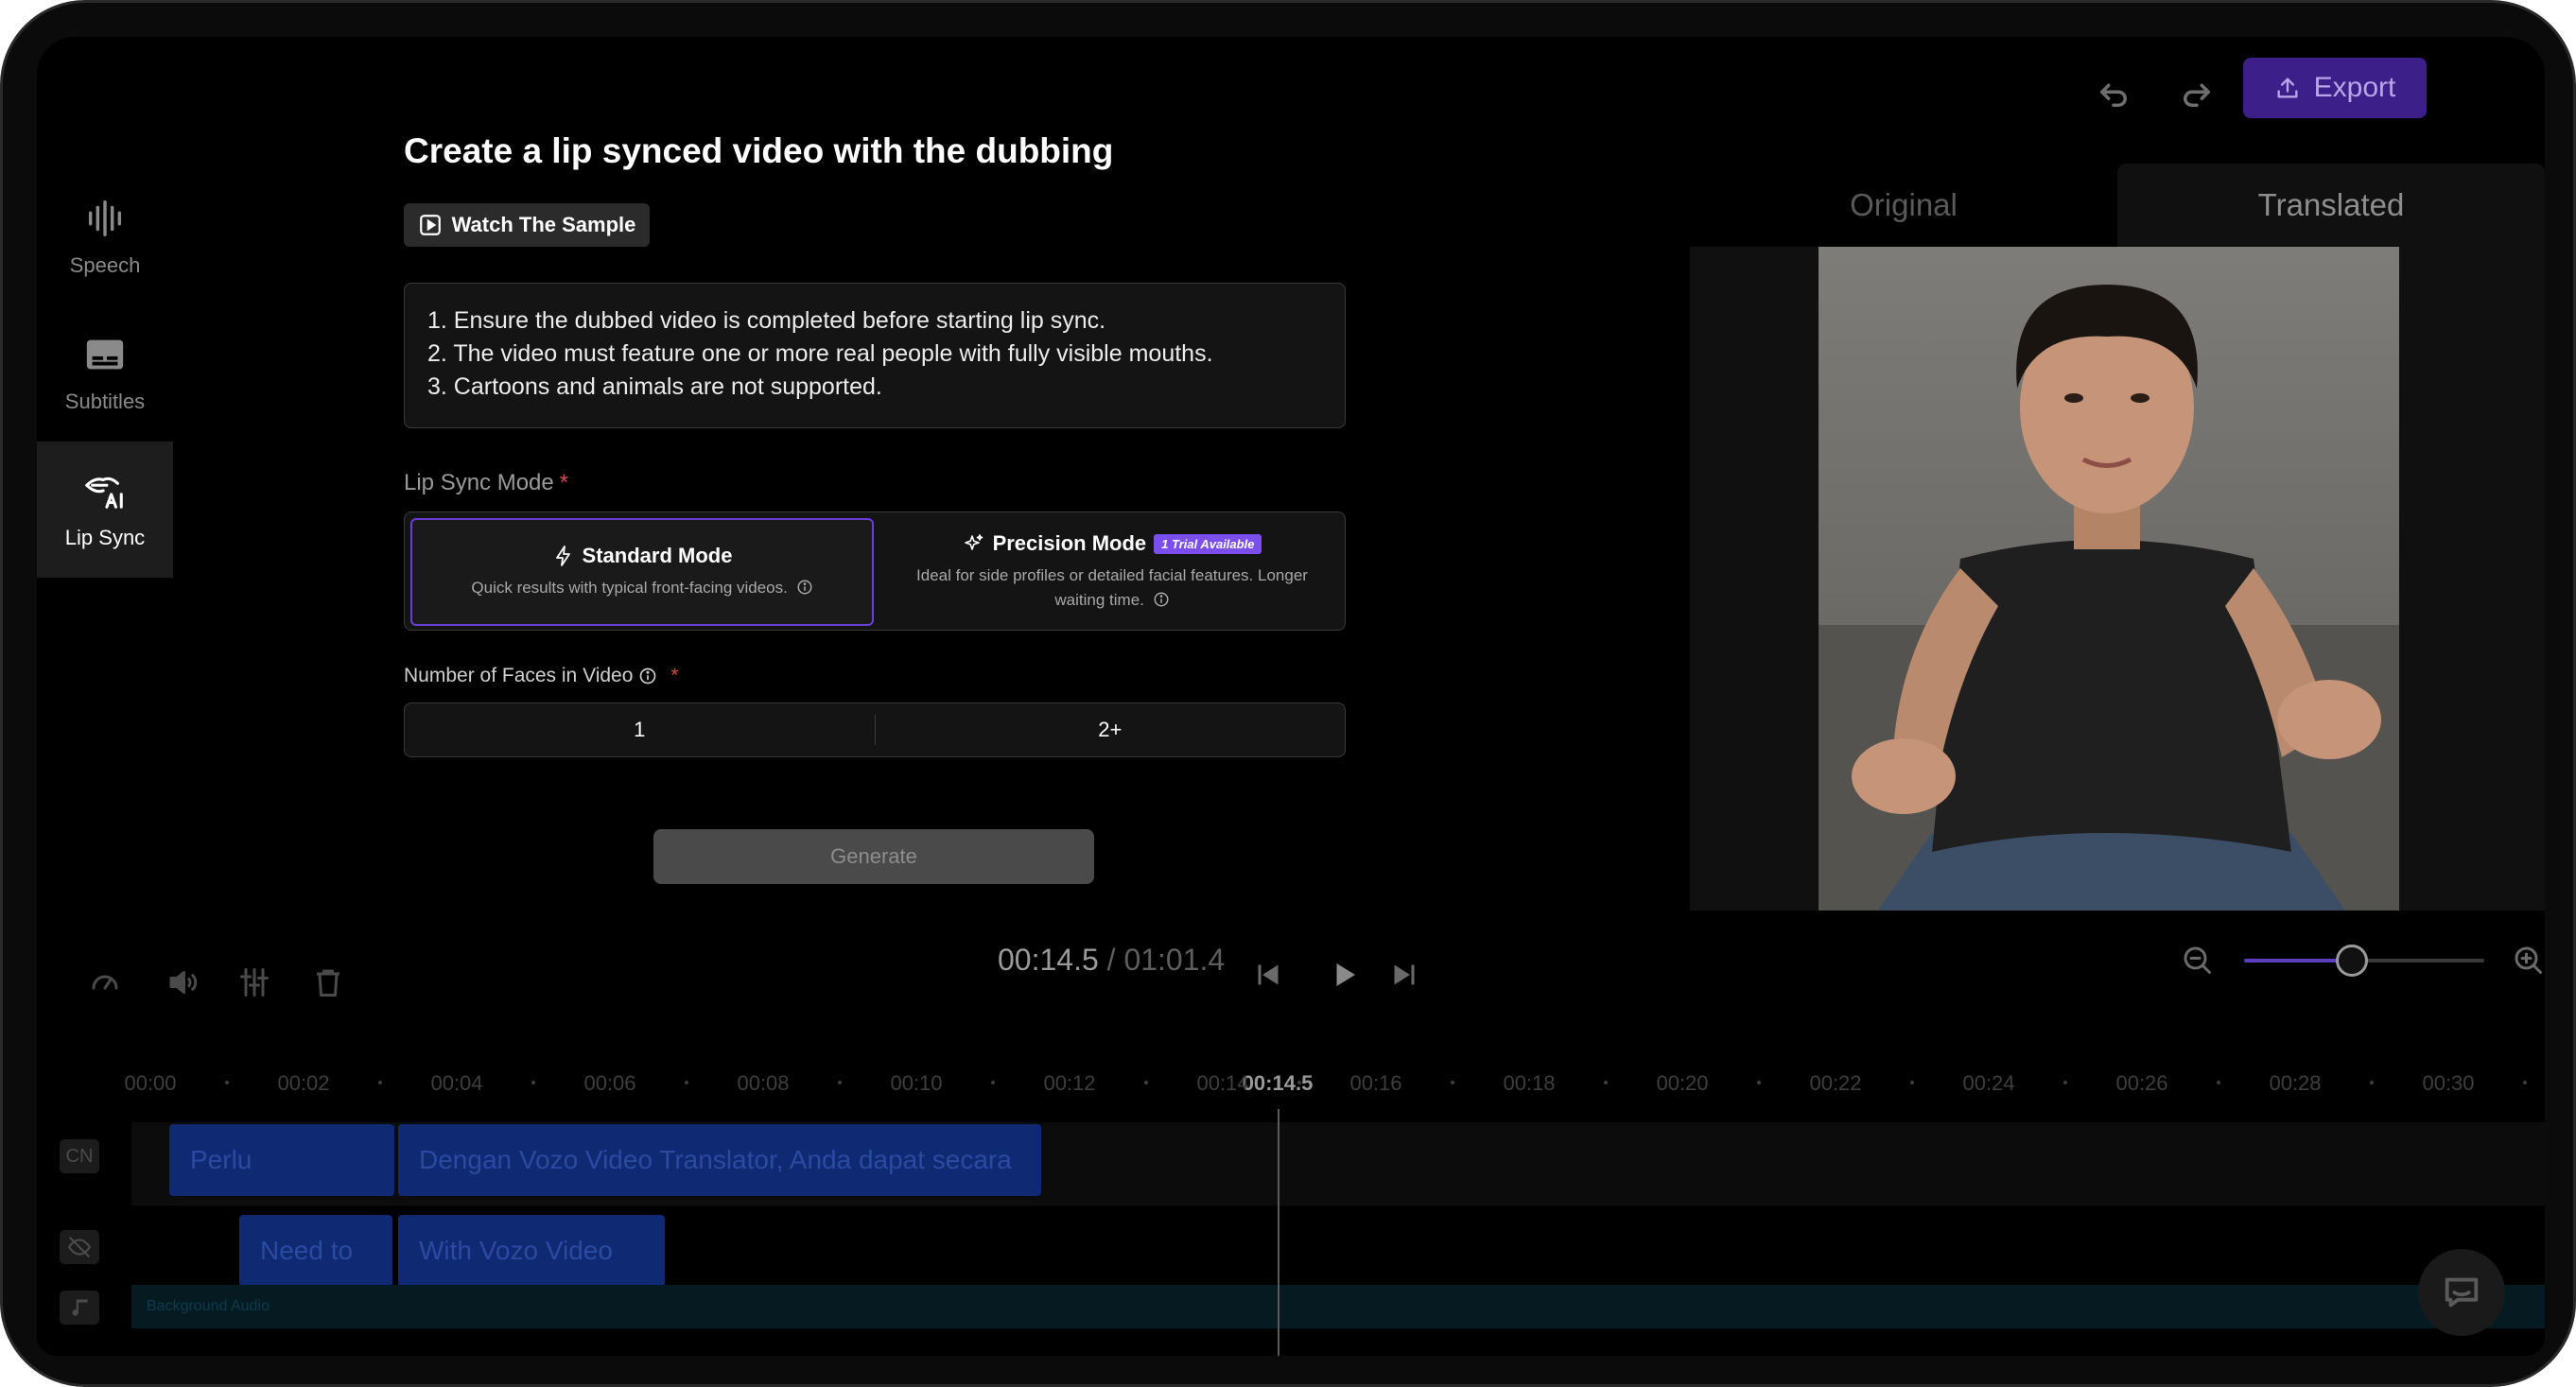  I want to click on video-frame, so click(2109, 580).